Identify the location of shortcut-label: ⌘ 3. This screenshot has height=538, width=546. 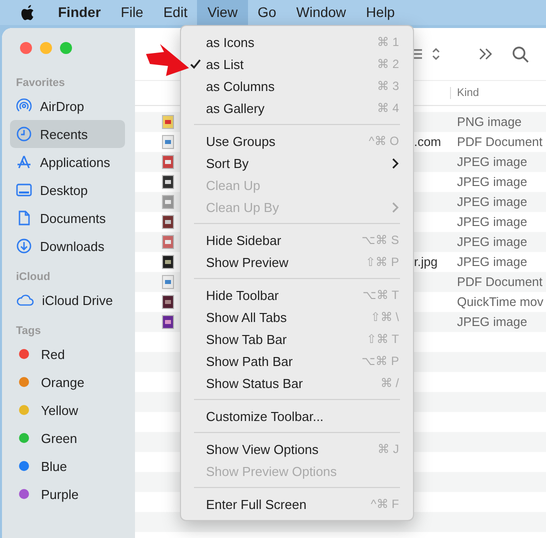
(387, 86).